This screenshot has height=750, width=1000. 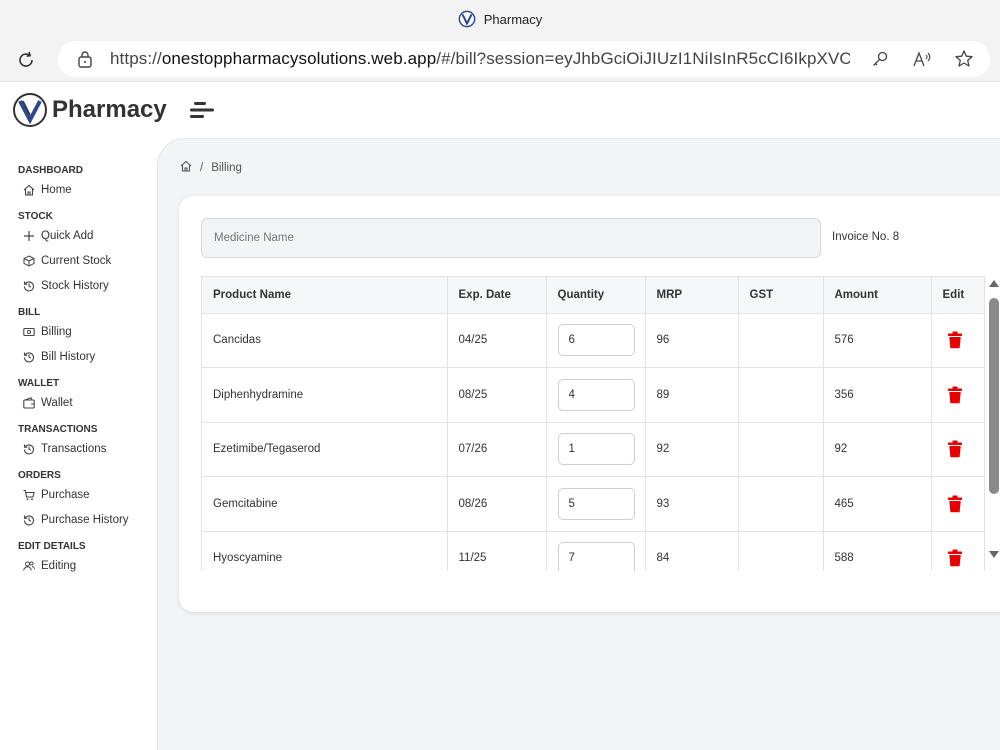 I want to click on sidebar-section-stock: STOCK, so click(x=35, y=216).